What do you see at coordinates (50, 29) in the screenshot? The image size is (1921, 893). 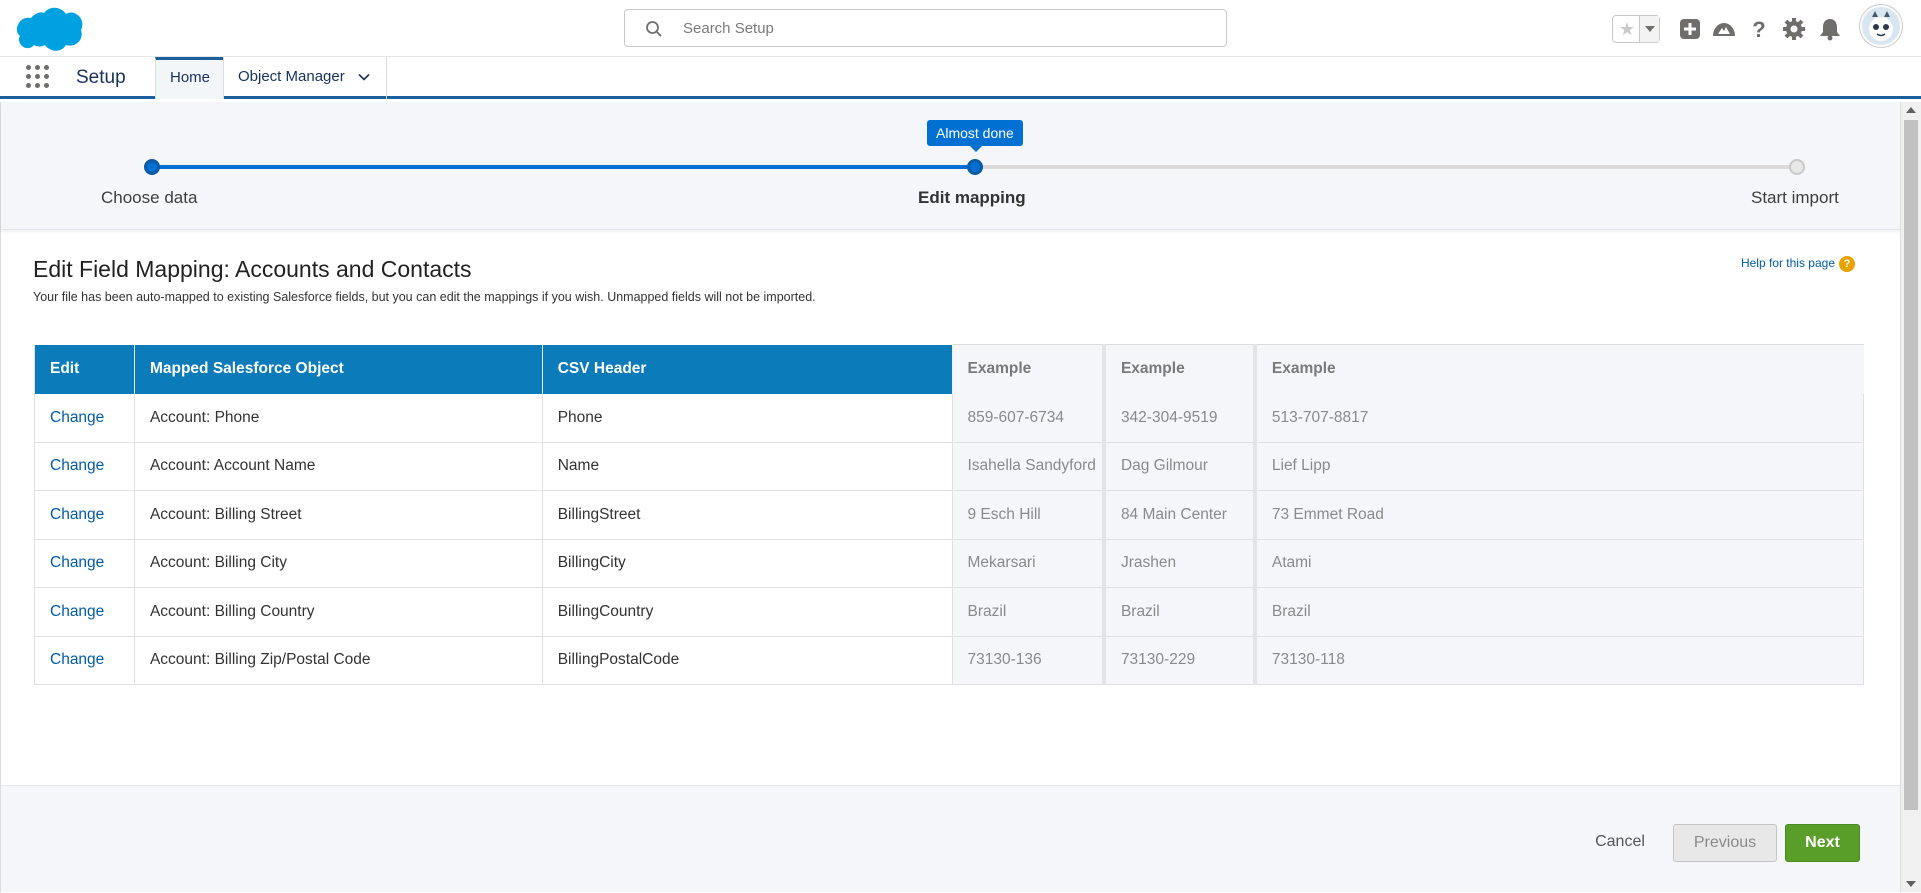 I see `salesforce-logo` at bounding box center [50, 29].